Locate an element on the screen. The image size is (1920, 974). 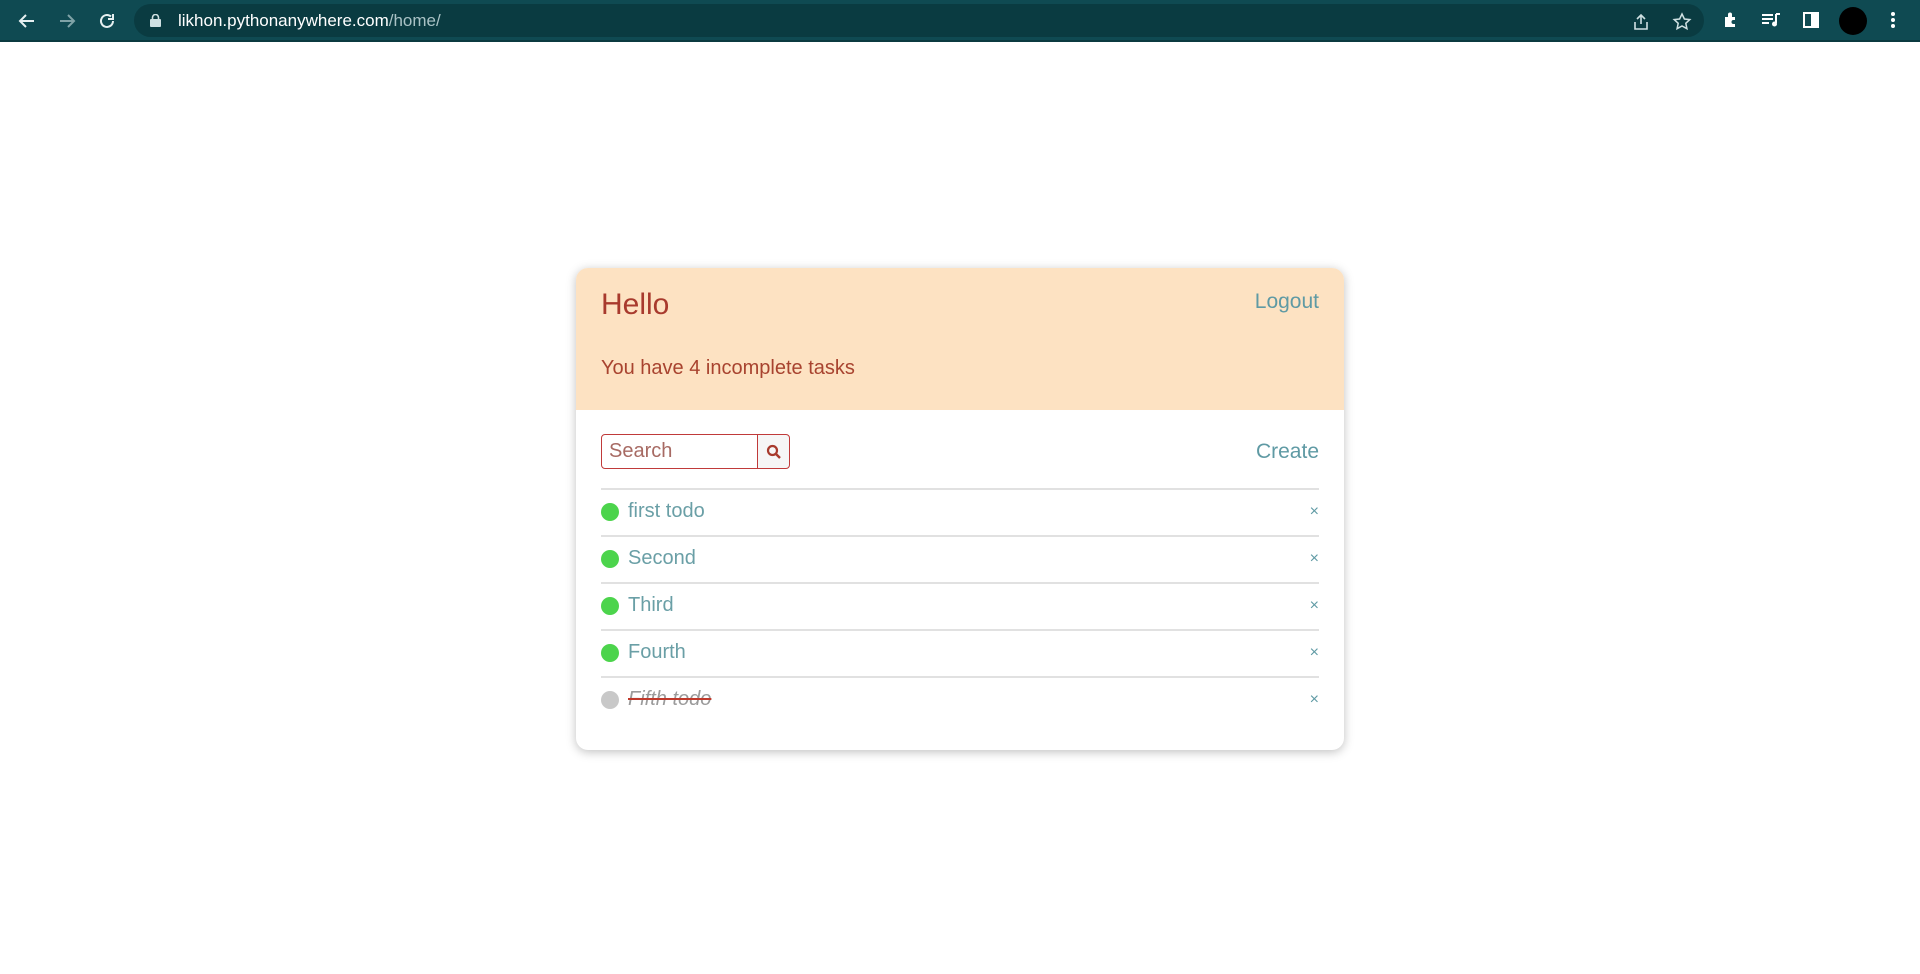
incomplete-count-text: You have 4 incomplete tasks is located at coordinates (728, 368).